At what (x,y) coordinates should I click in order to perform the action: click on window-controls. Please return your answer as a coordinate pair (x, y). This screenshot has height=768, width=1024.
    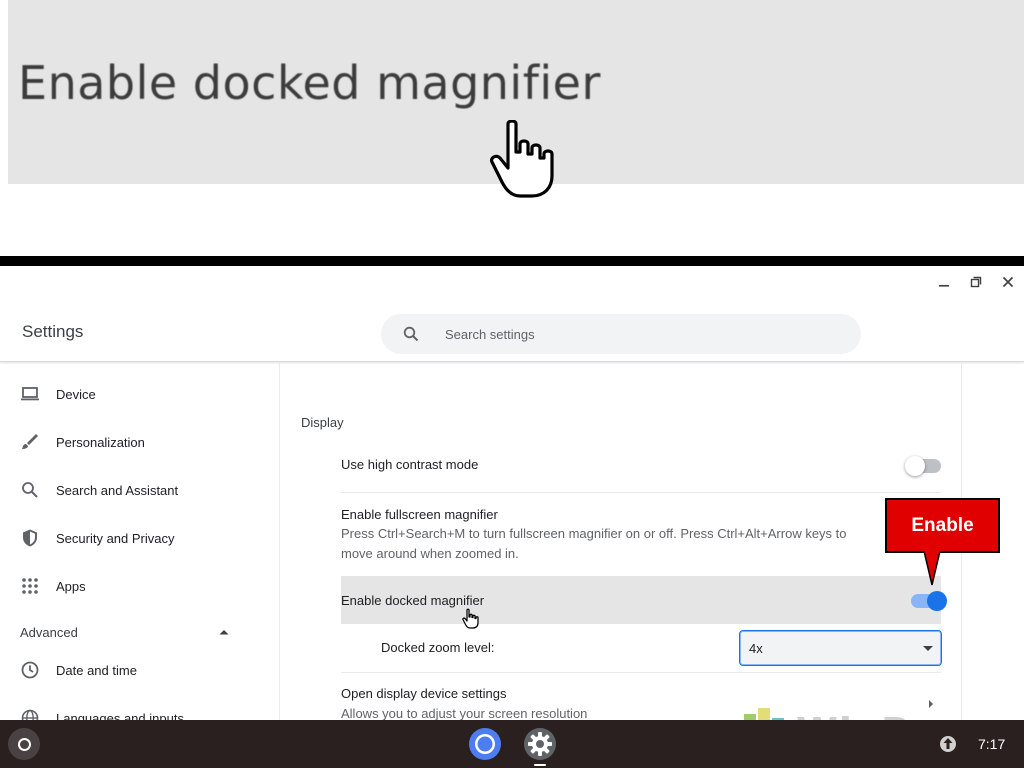
    Looking at the image, I should click on (976, 282).